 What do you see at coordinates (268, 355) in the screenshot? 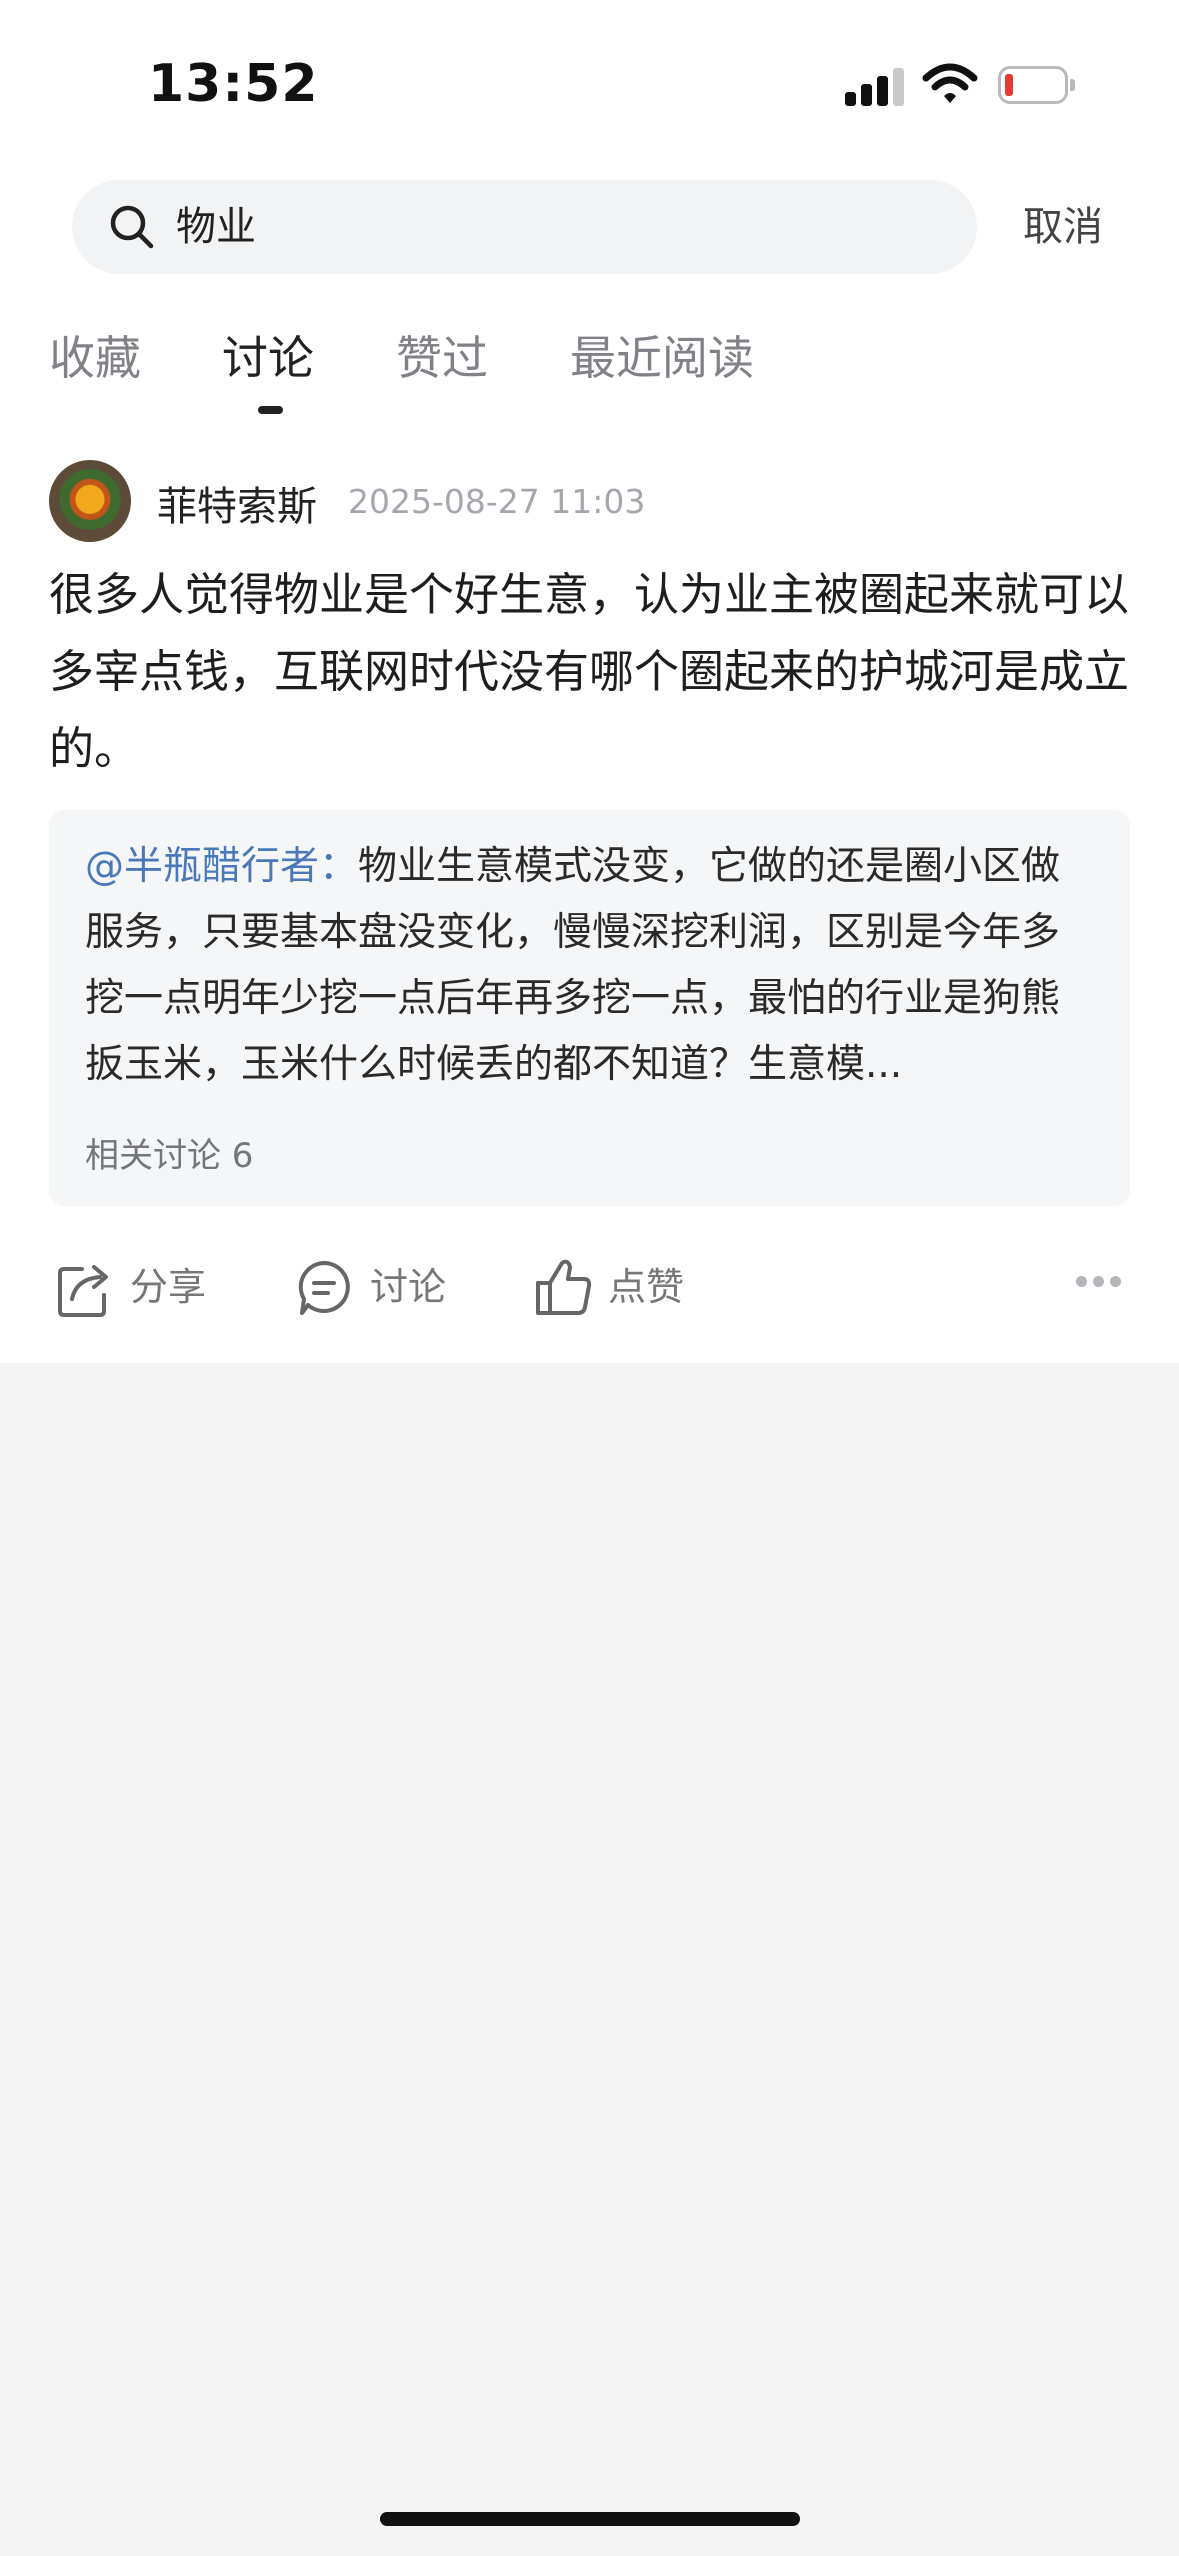
I see `tab-discussions: 讨论` at bounding box center [268, 355].